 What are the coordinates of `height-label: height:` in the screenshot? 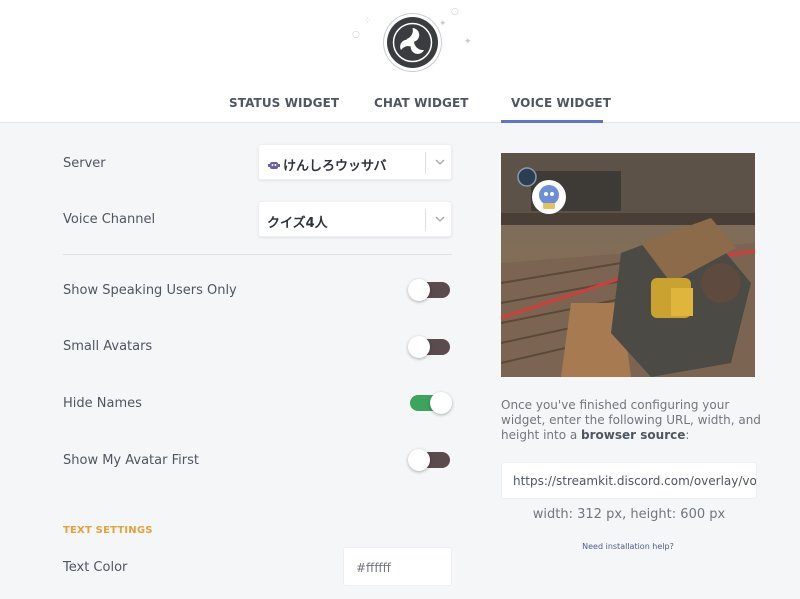 It's located at (653, 514).